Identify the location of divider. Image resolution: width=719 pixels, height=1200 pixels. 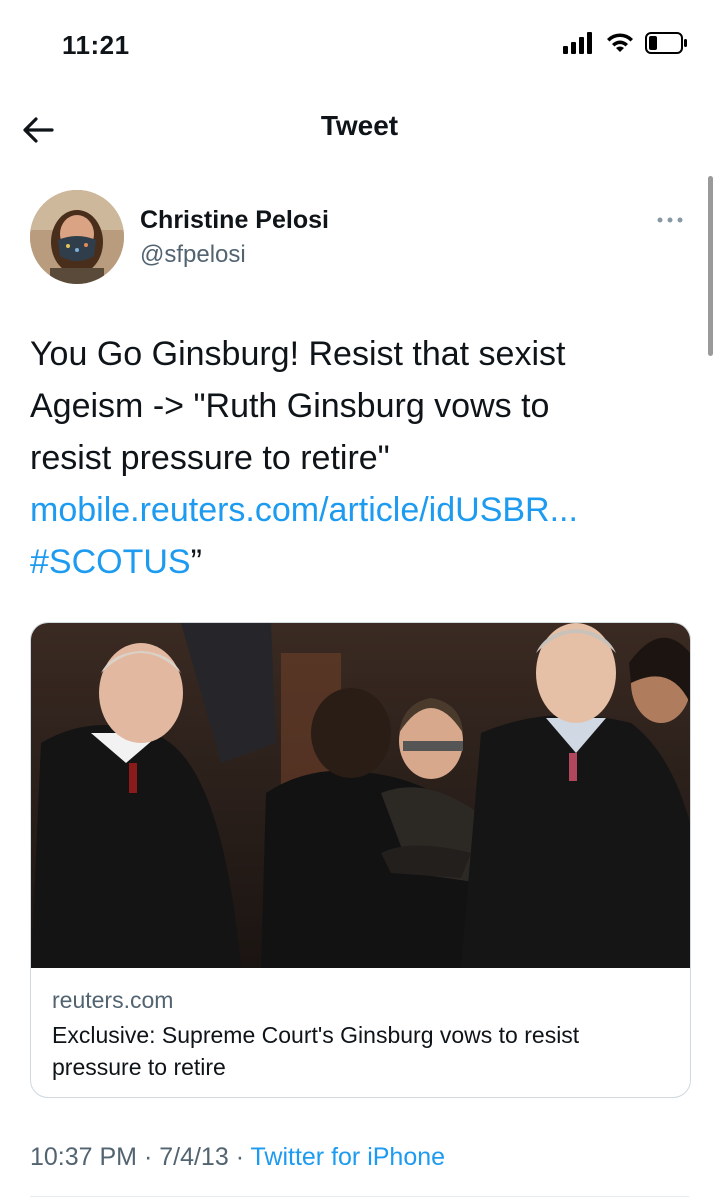
(359, 1196).